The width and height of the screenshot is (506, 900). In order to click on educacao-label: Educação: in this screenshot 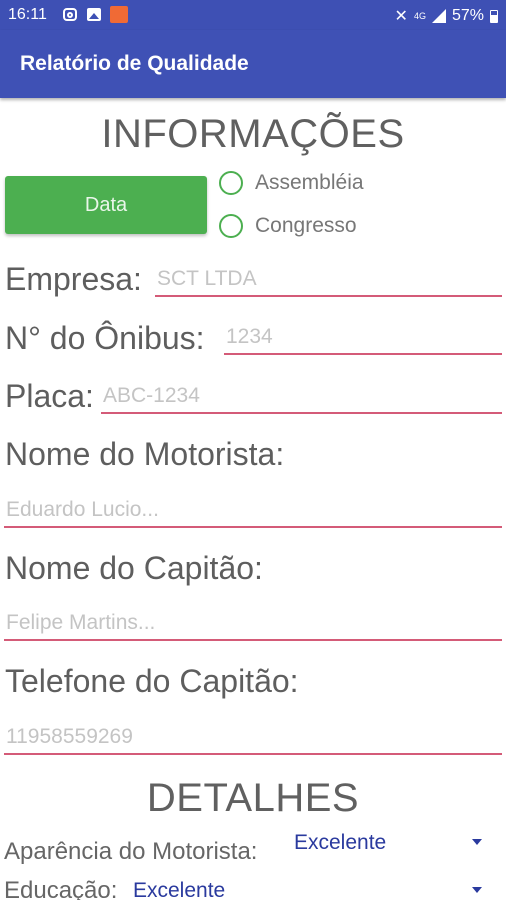, I will do `click(61, 888)`.